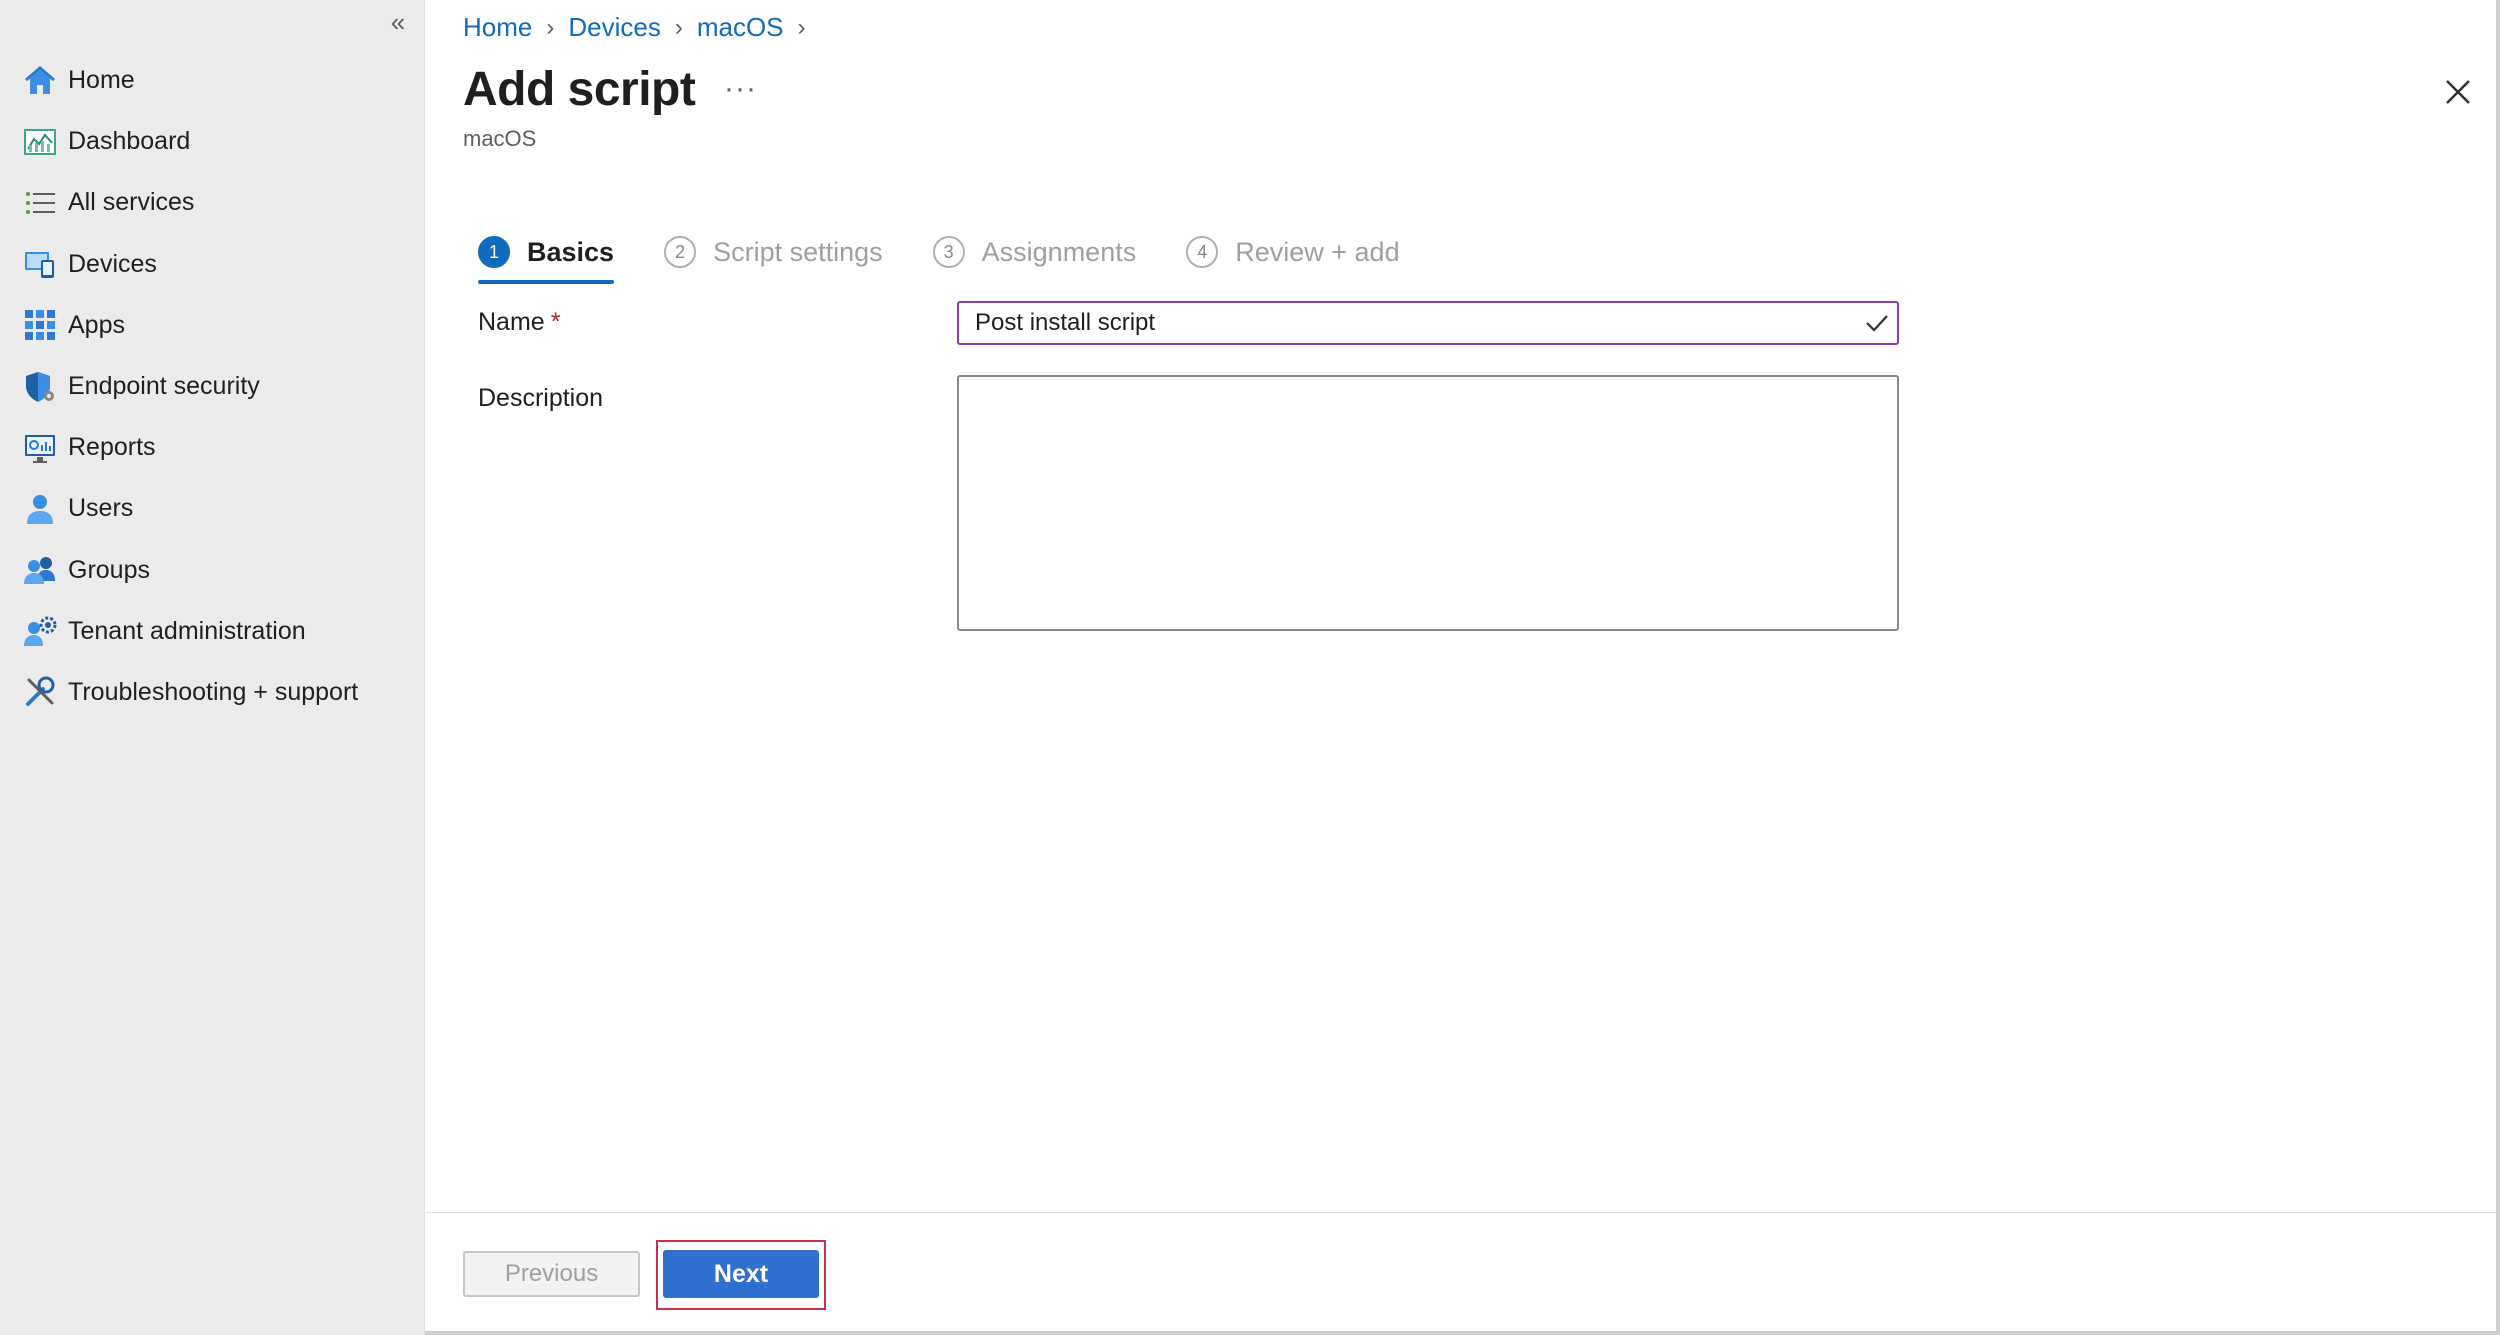 This screenshot has width=2500, height=1335. I want to click on devices-icon, so click(40, 264).